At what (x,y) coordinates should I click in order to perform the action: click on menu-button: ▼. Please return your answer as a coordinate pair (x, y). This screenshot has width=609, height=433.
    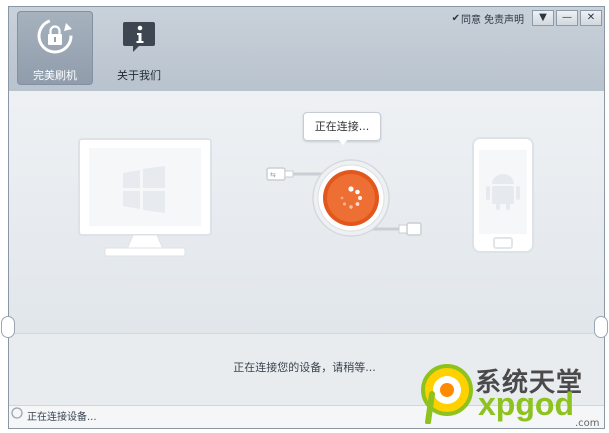
    Looking at the image, I should click on (543, 18).